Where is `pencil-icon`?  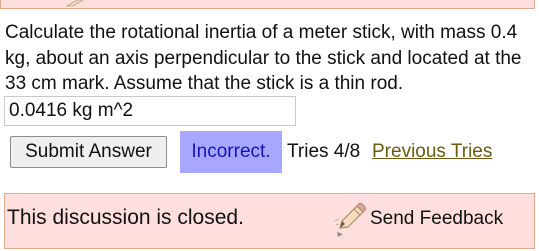
pencil-icon is located at coordinates (74, 3).